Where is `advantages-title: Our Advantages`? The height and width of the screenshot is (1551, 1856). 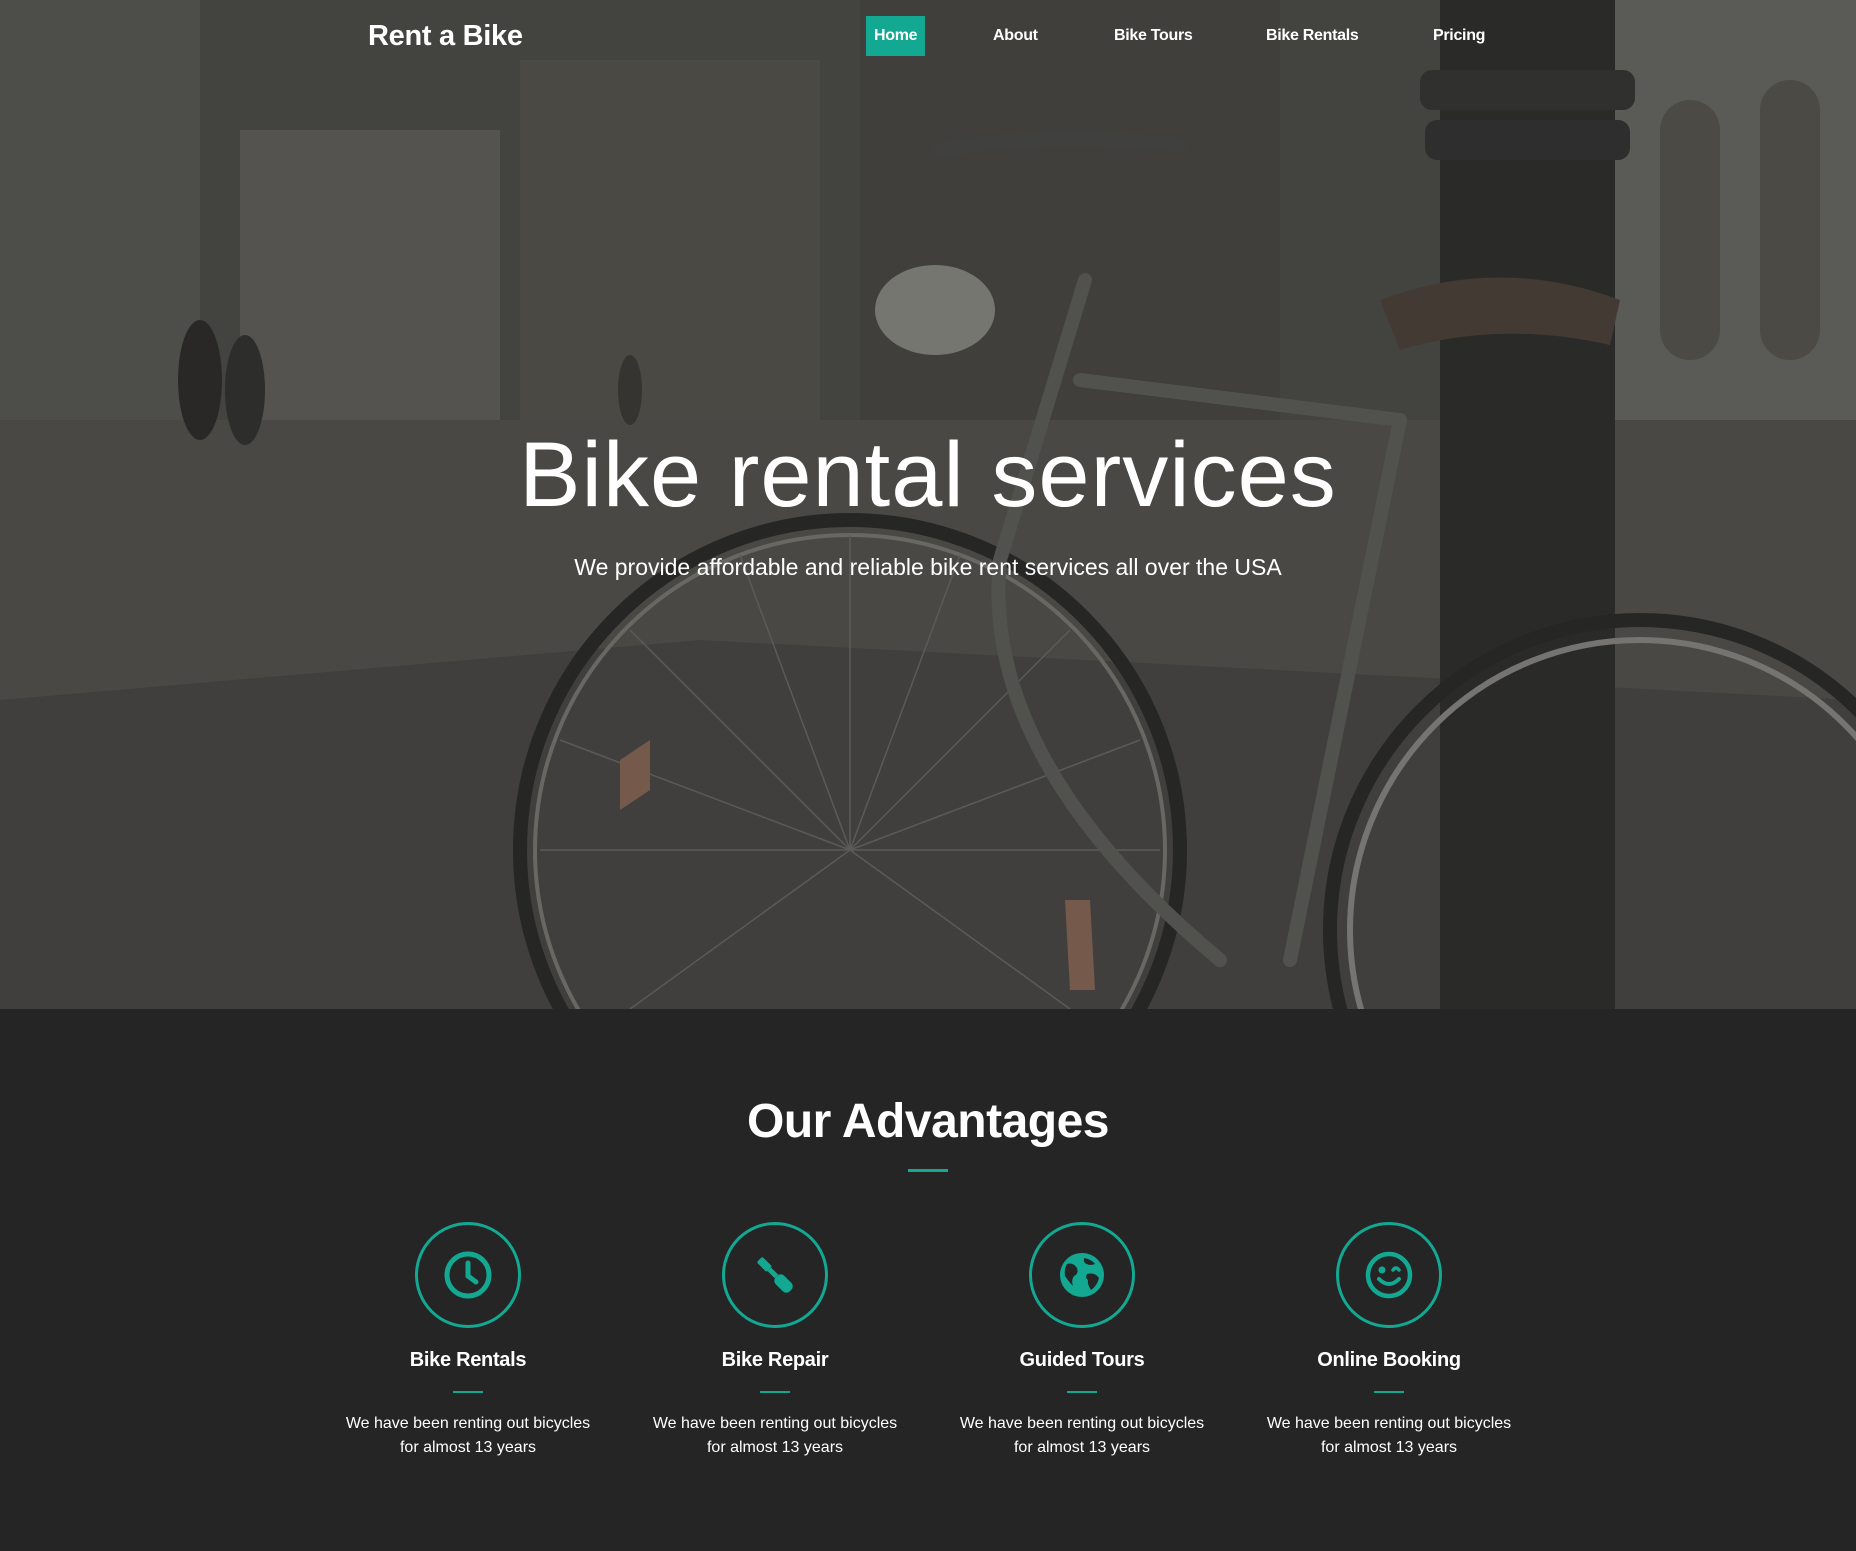
advantages-title: Our Advantages is located at coordinates (928, 1121).